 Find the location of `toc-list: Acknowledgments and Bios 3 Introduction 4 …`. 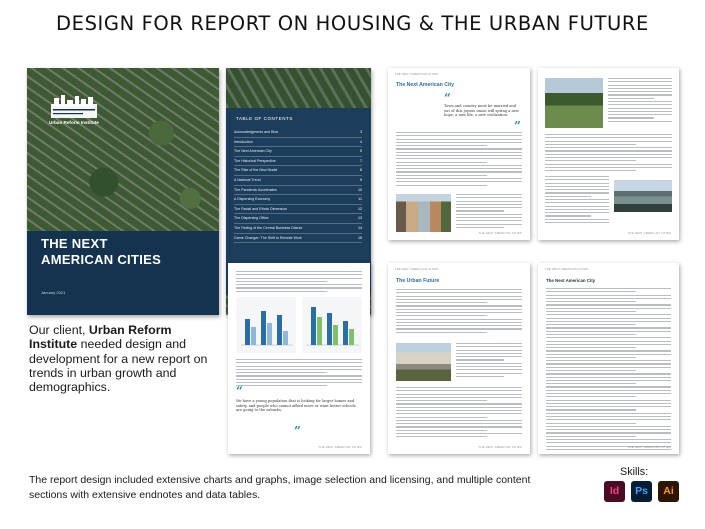

toc-list: Acknowledgments and Bios 3 Introduction 4 … is located at coordinates (298, 186).